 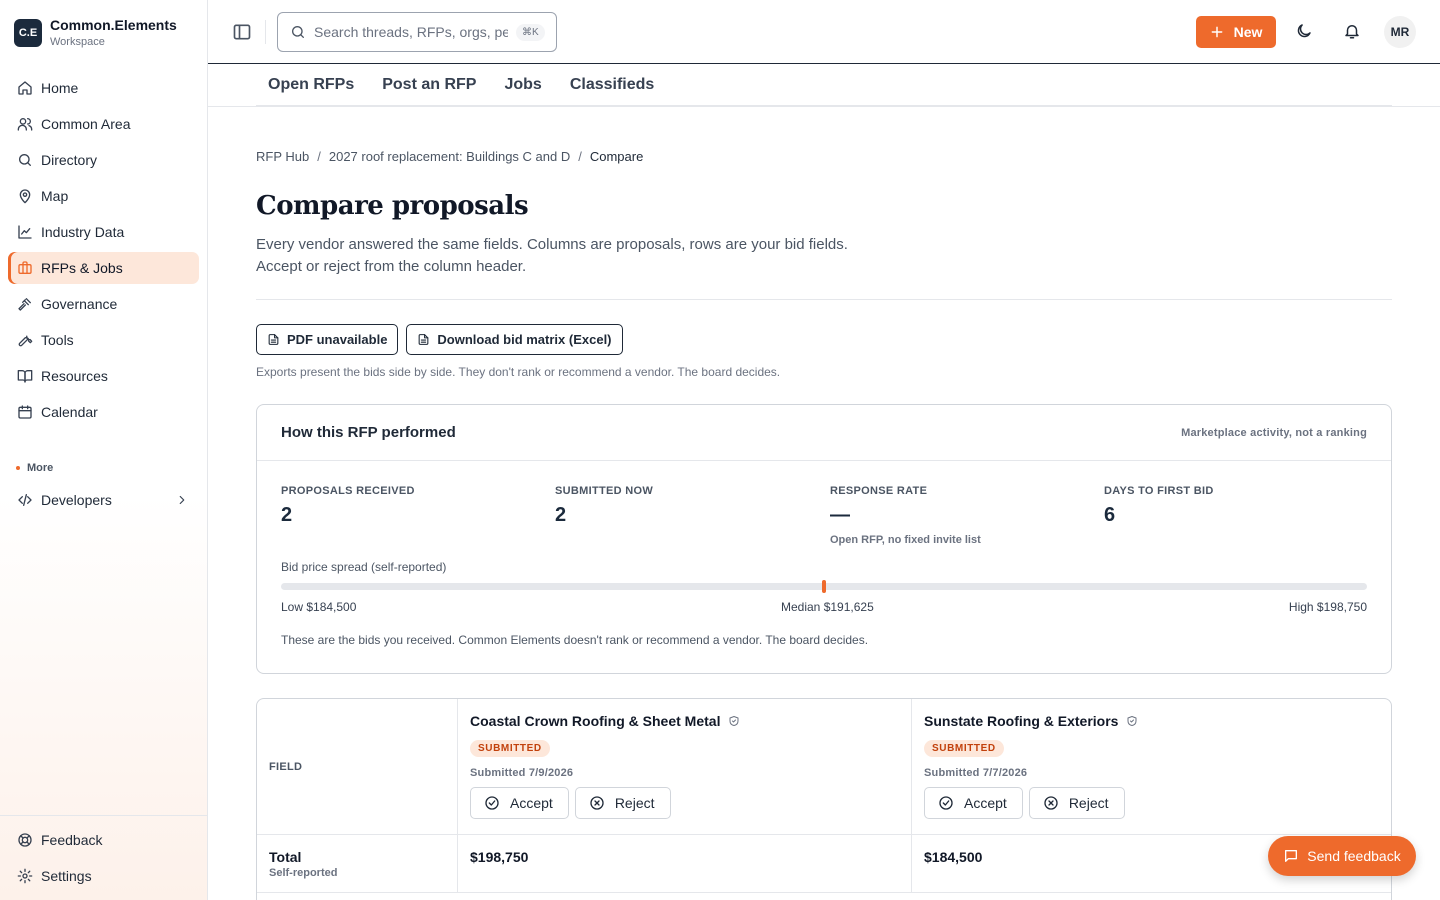 What do you see at coordinates (103, 232) in the screenshot?
I see `sidebar-item-industry-data: Industry Data` at bounding box center [103, 232].